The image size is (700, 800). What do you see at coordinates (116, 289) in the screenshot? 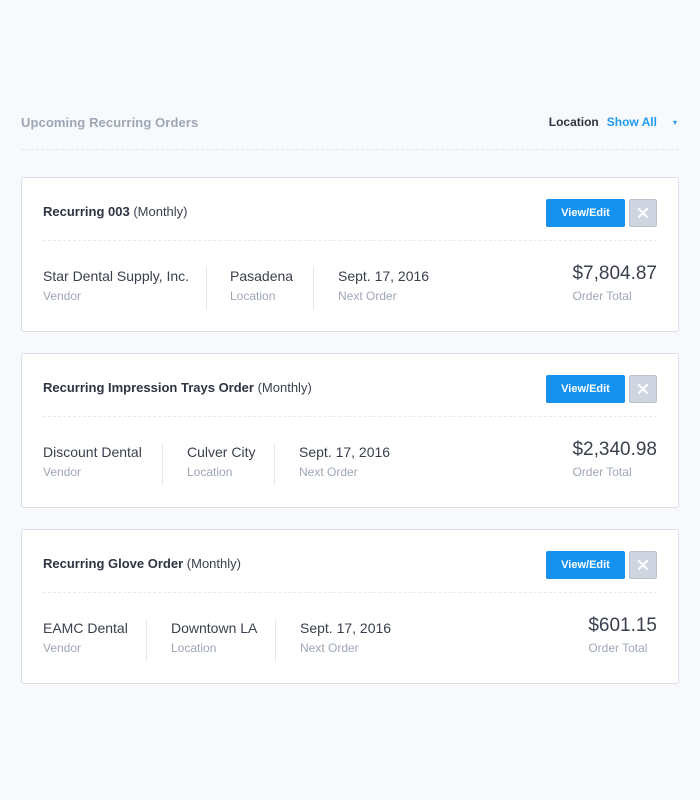
I see `vendor-field: Star Dental Supply, Inc. Vendor` at bounding box center [116, 289].